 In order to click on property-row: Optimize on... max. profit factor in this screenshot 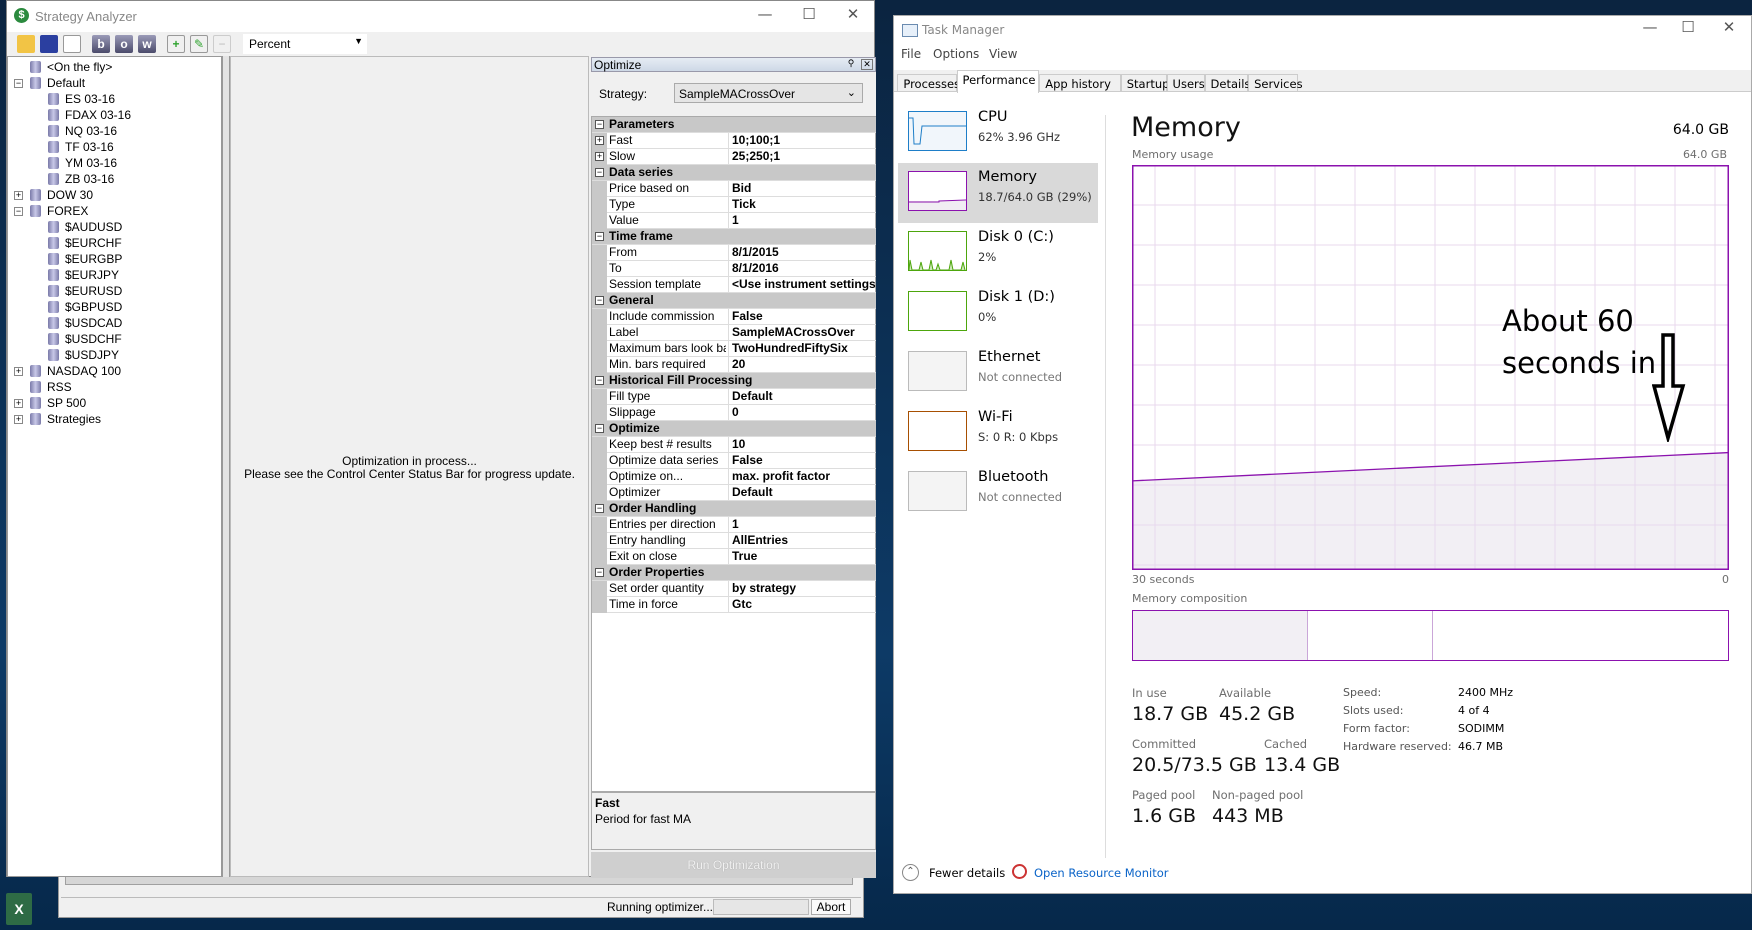, I will do `click(734, 477)`.